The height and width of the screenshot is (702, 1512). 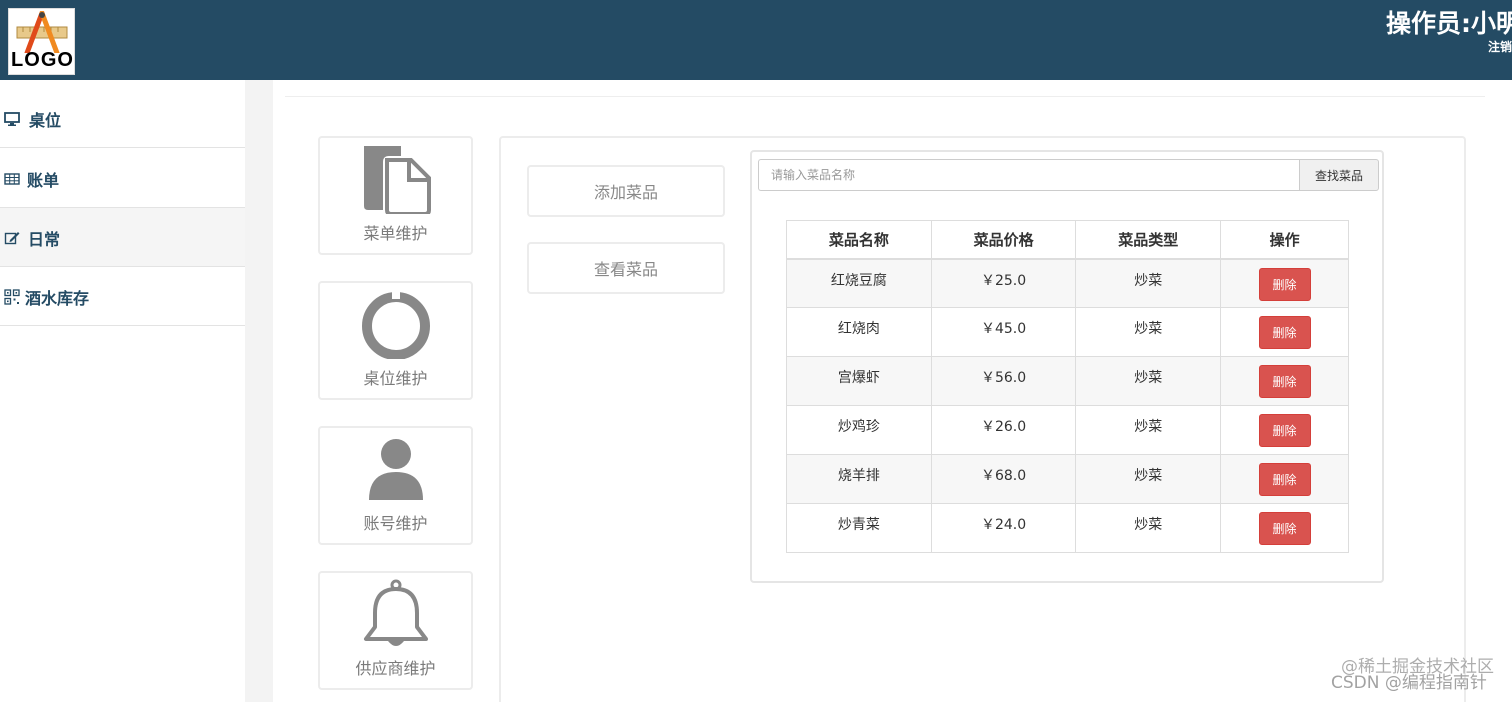 I want to click on sidebar: 桌位 账单 日常 酒水库存, so click(x=122, y=391).